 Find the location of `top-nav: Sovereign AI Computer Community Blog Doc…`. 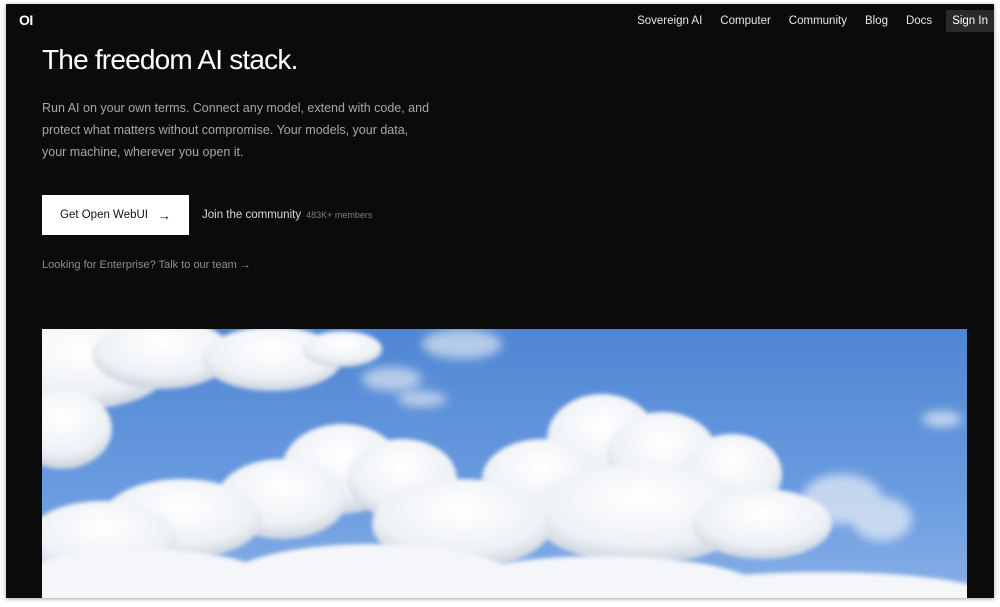

top-nav: Sovereign AI Computer Community Blog Doc… is located at coordinates (806, 21).